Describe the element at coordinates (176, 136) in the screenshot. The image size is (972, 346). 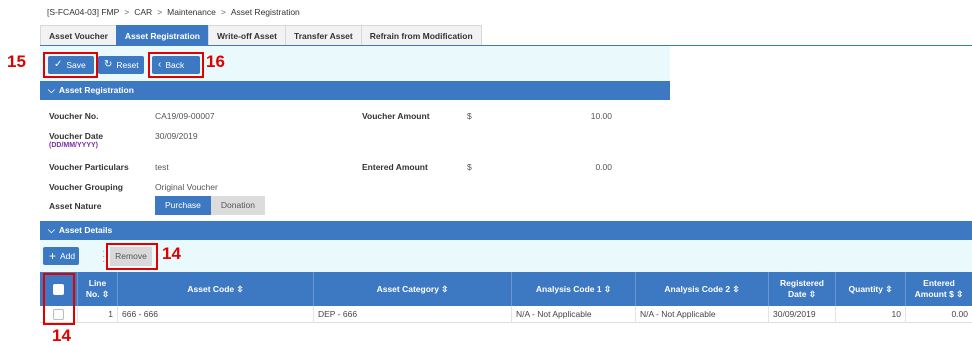
I see `voucher-date-value: 30/09/2019` at that location.